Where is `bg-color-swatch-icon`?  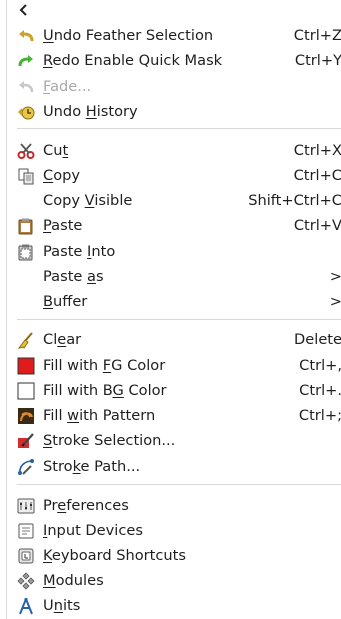
bg-color-swatch-icon is located at coordinates (26, 391).